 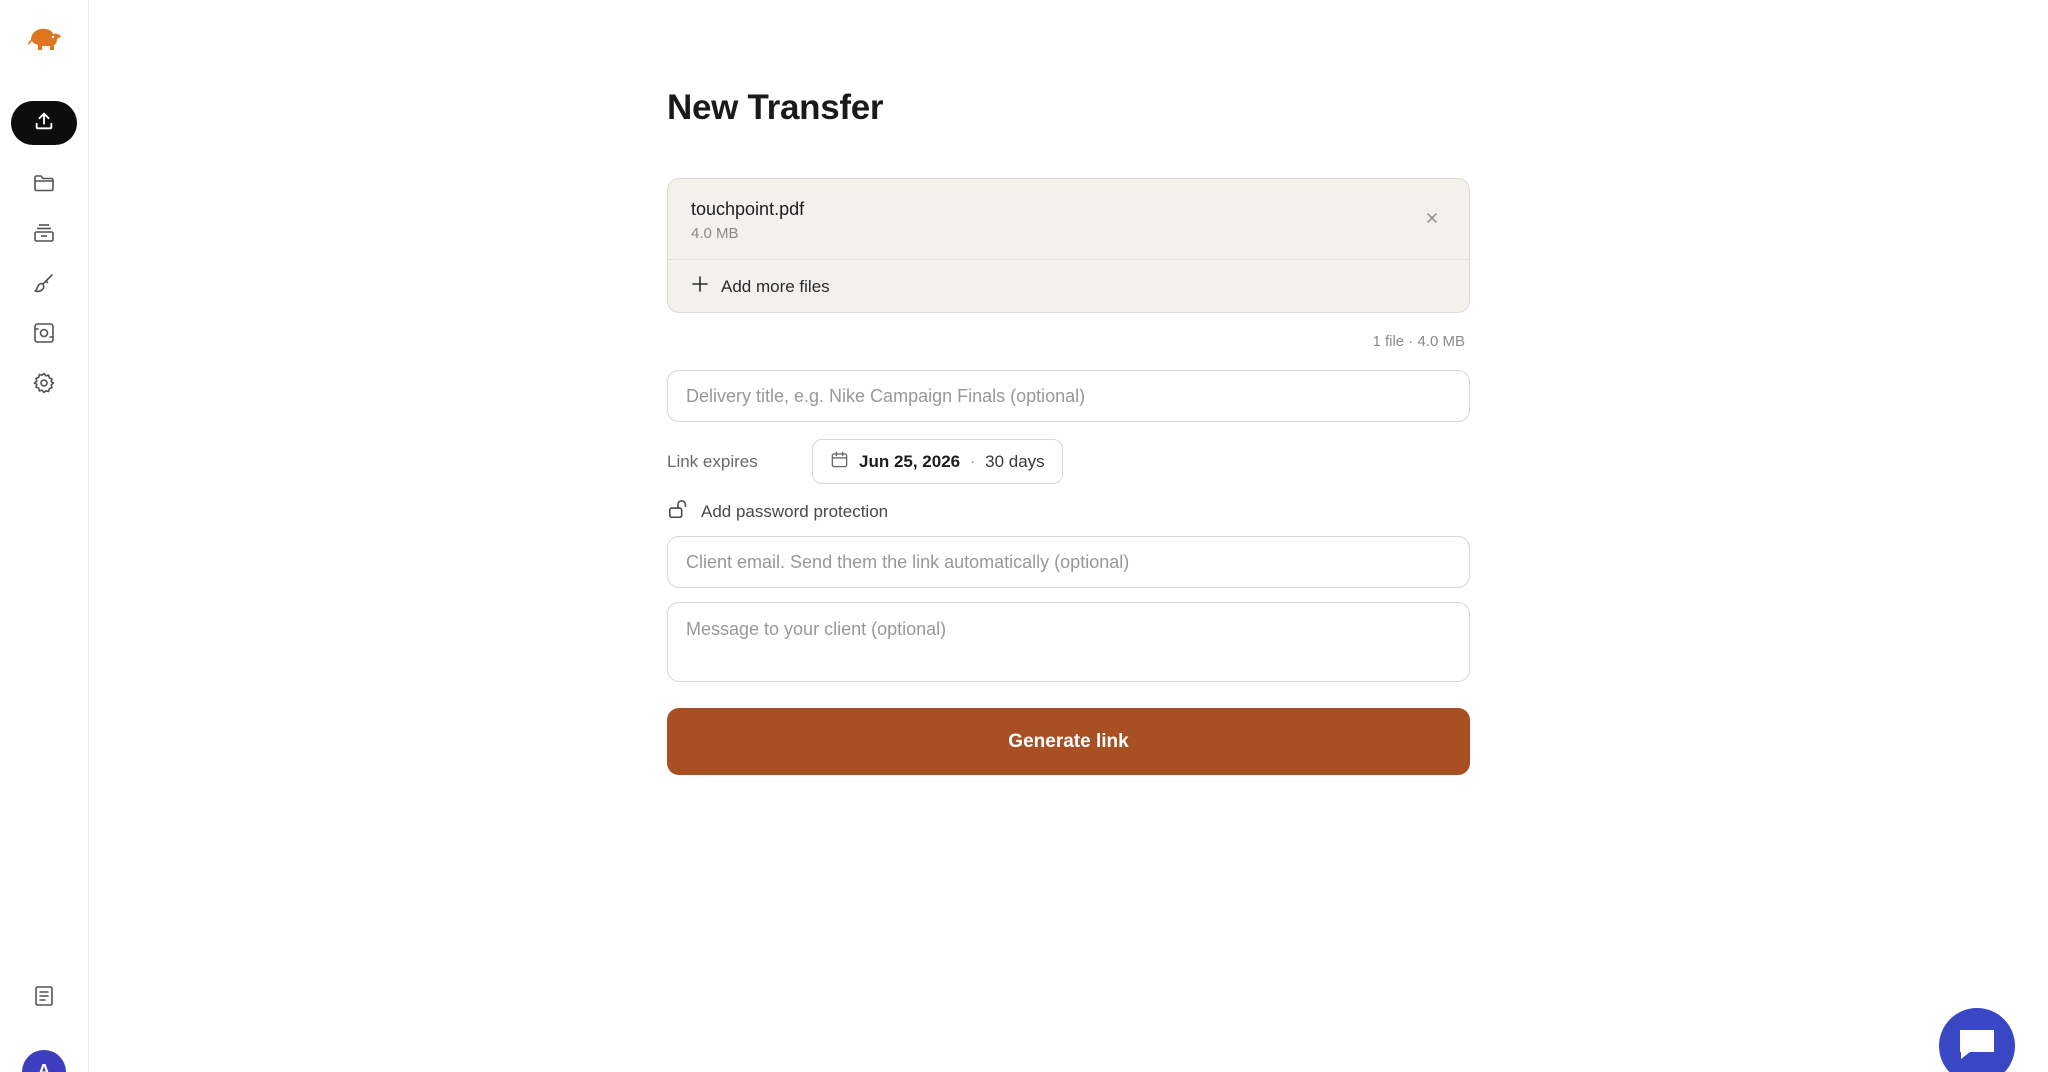 I want to click on divider, so click(x=1068, y=259).